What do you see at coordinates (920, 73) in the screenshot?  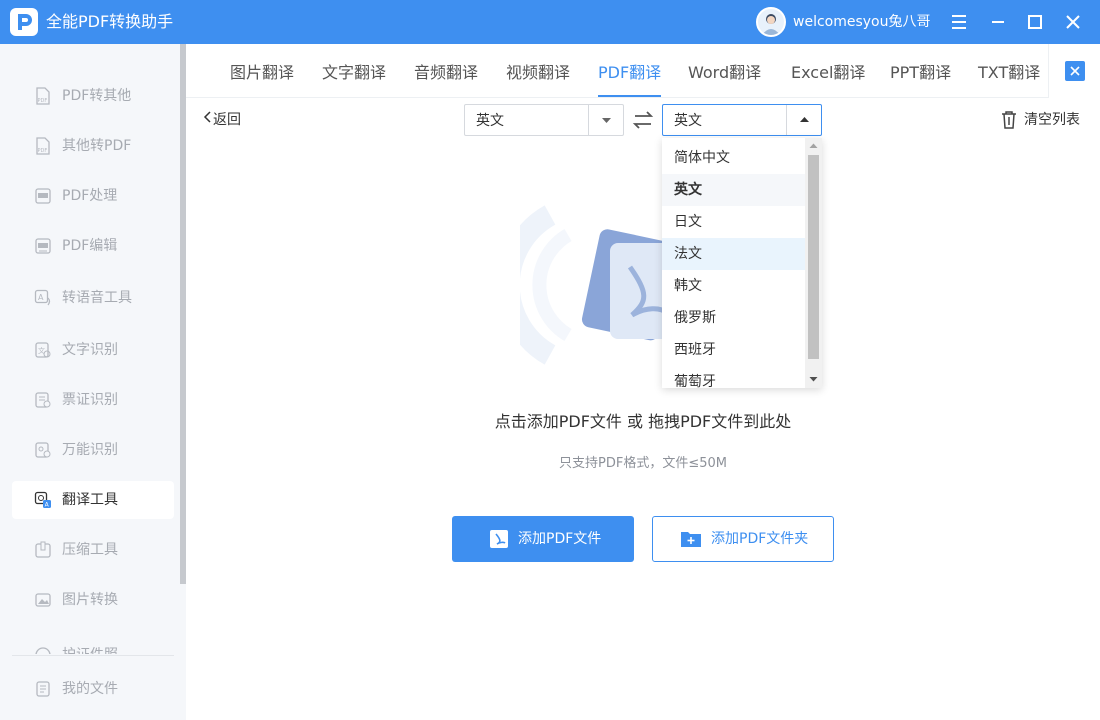 I see `tab-ppt-translate: PPT翻译` at bounding box center [920, 73].